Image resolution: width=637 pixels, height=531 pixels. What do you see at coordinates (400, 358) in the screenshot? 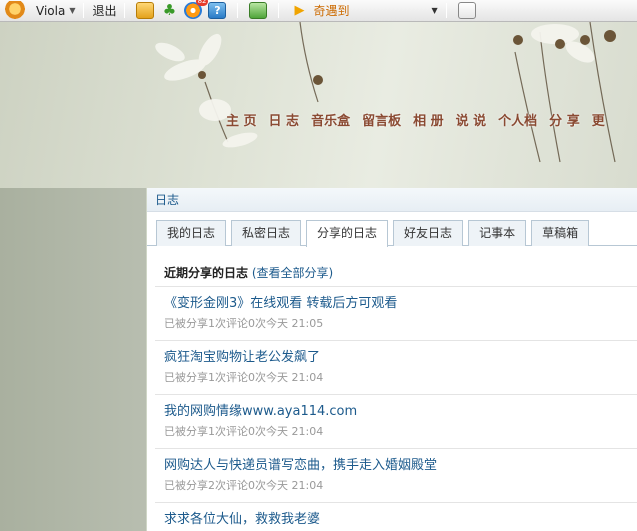
I see `entry-title-link: 疯狂淘宝购物让老公发飙了` at bounding box center [400, 358].